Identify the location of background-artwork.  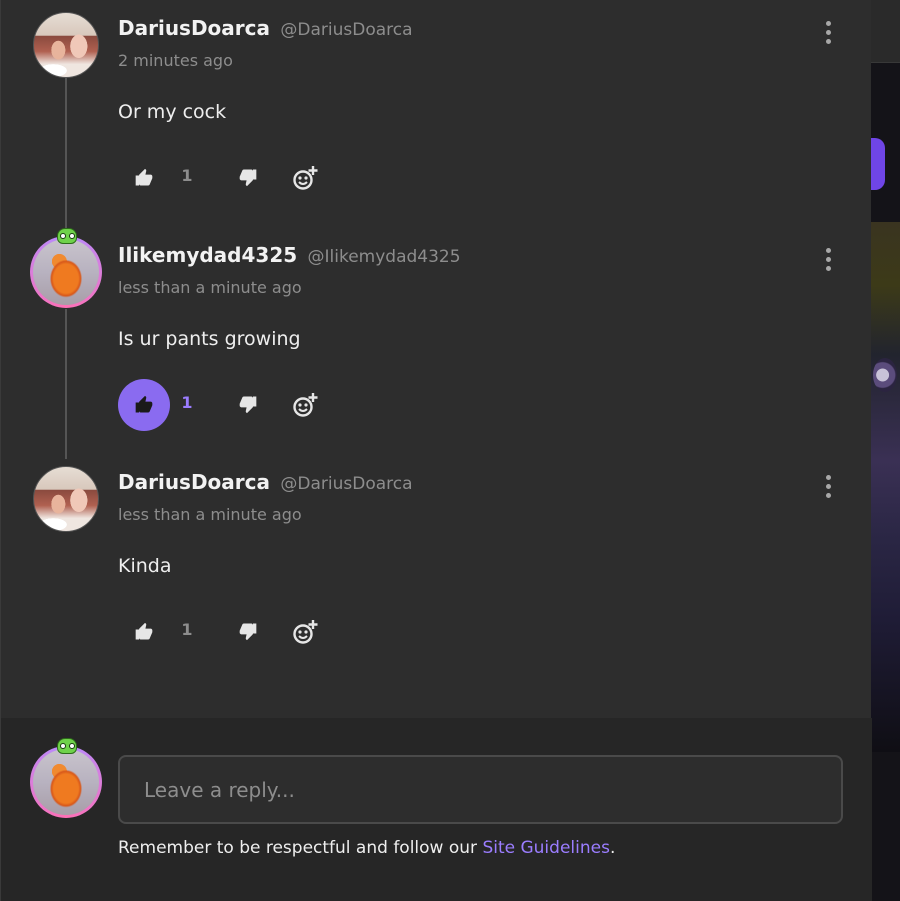
(885, 487).